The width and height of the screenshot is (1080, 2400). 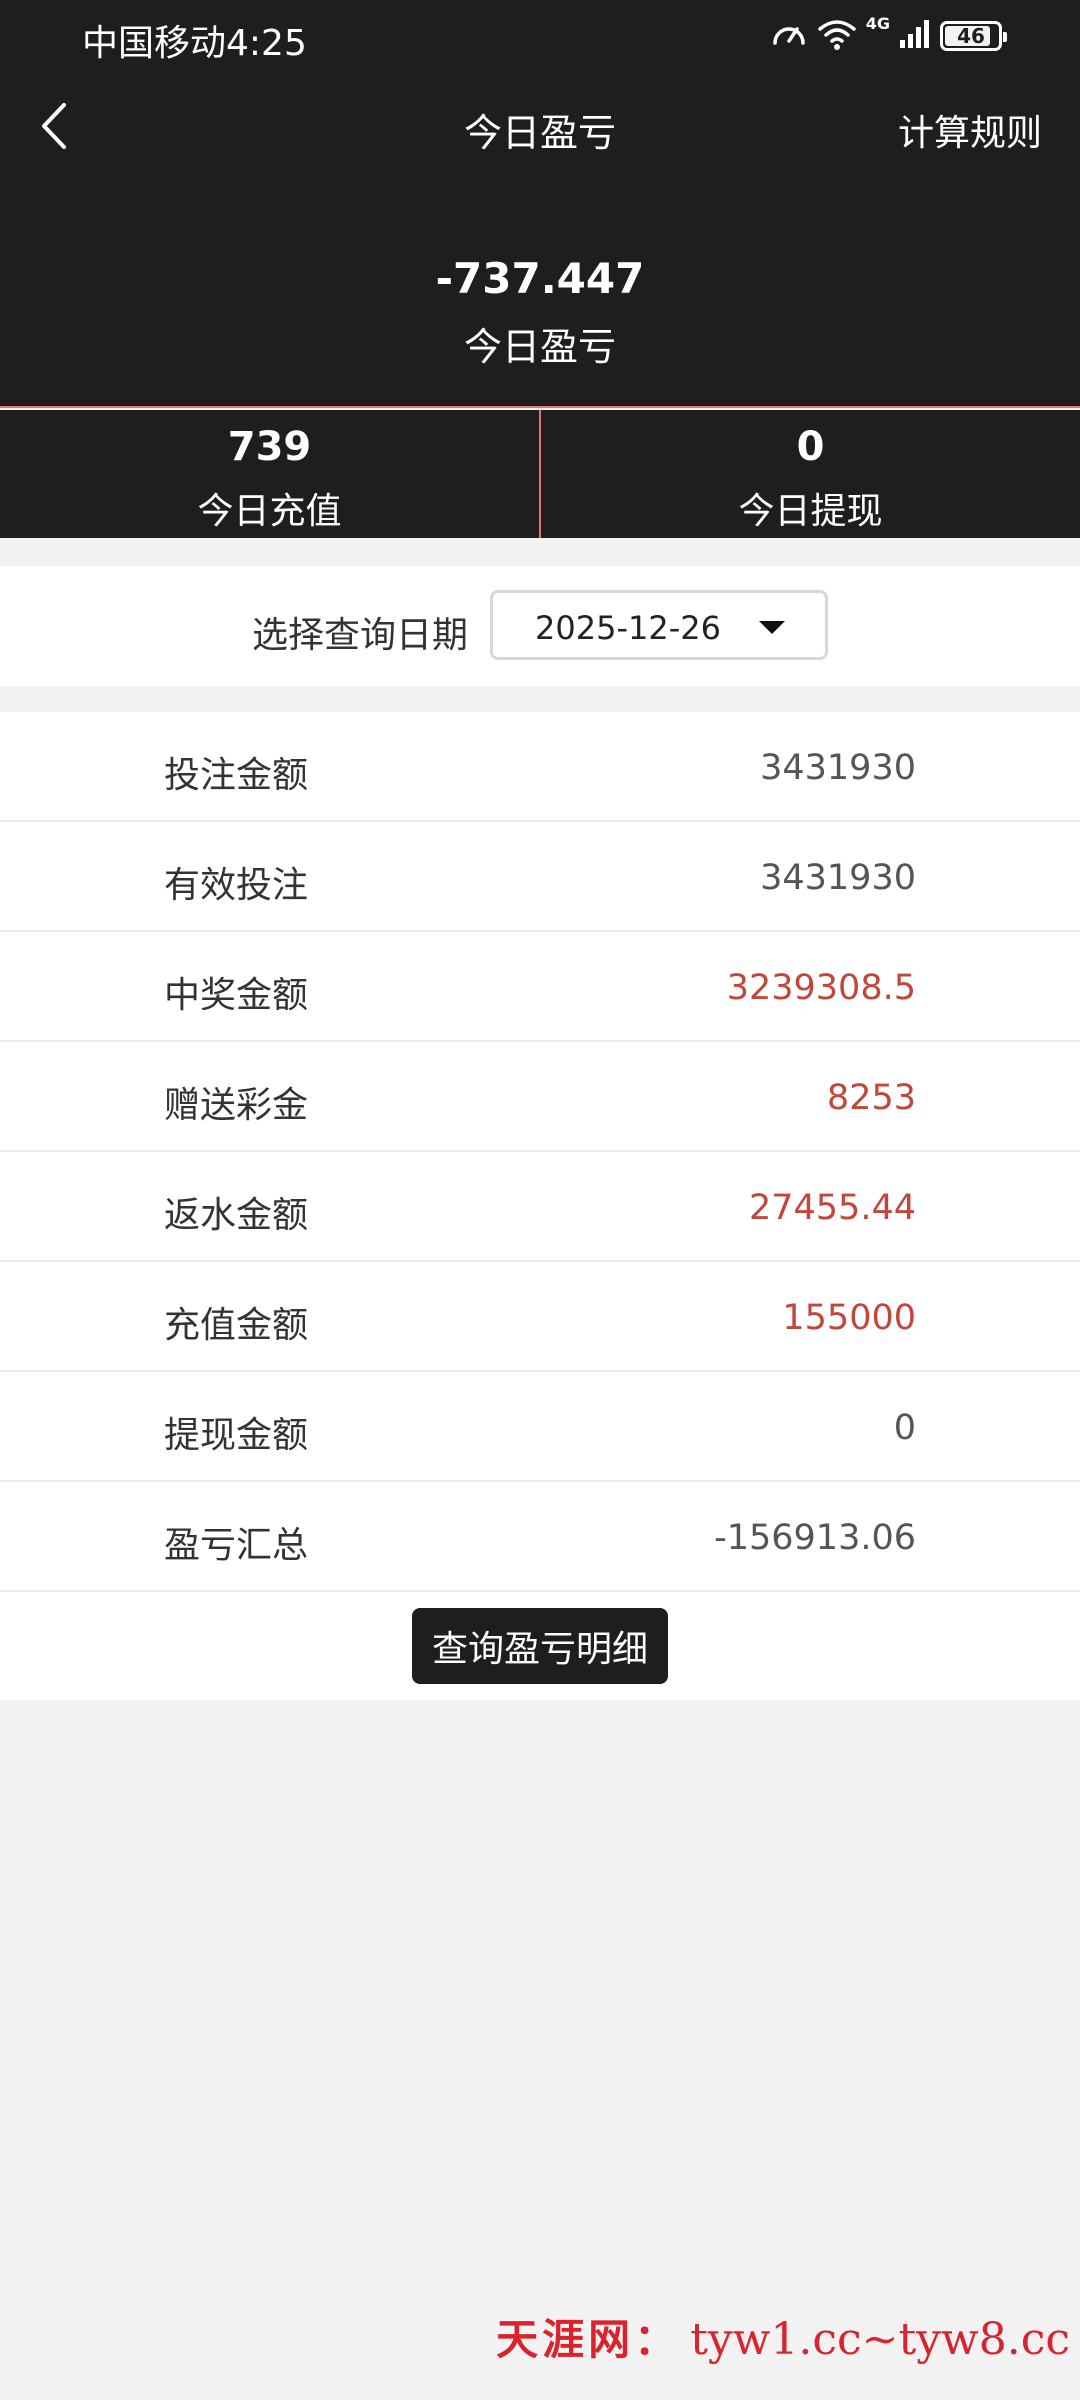 What do you see at coordinates (880, 2339) in the screenshot?
I see `watermark-url: tyw1.cc~tyw8.cc` at bounding box center [880, 2339].